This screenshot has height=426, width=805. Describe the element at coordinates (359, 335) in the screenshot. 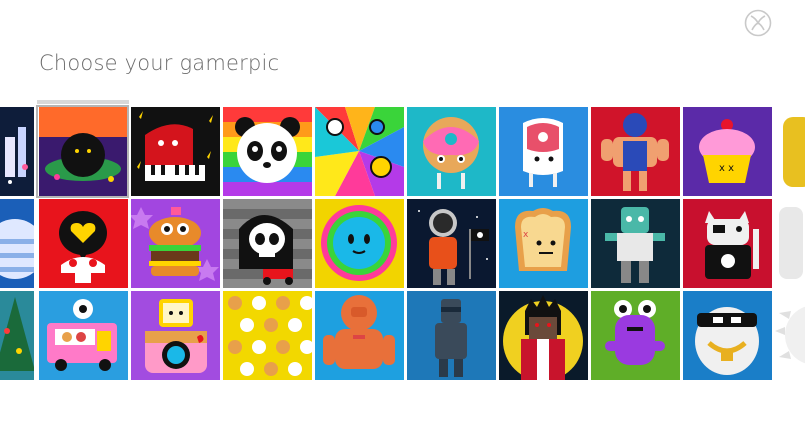

I see `gamerpic-diver-robot` at that location.